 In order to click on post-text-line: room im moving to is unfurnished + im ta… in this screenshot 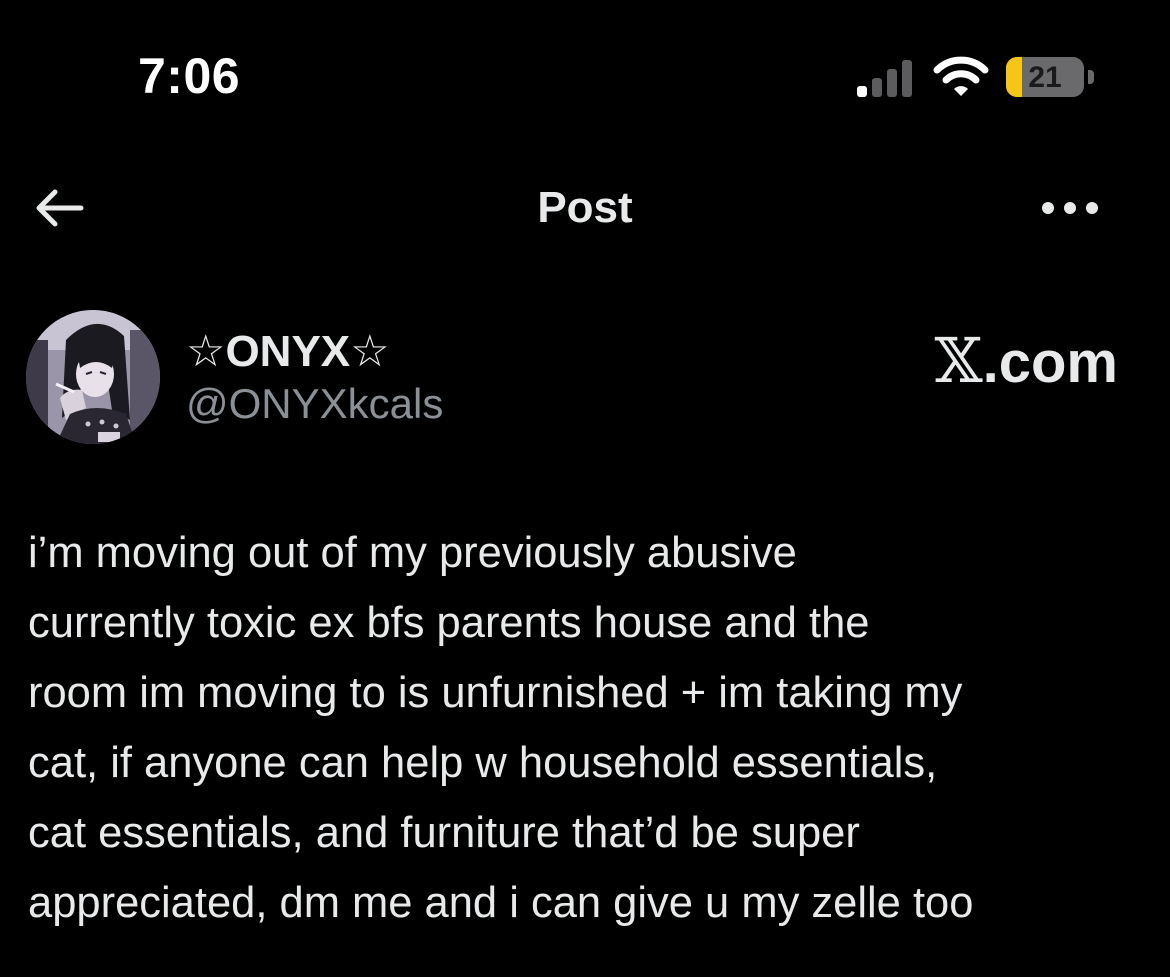, I will do `click(495, 693)`.